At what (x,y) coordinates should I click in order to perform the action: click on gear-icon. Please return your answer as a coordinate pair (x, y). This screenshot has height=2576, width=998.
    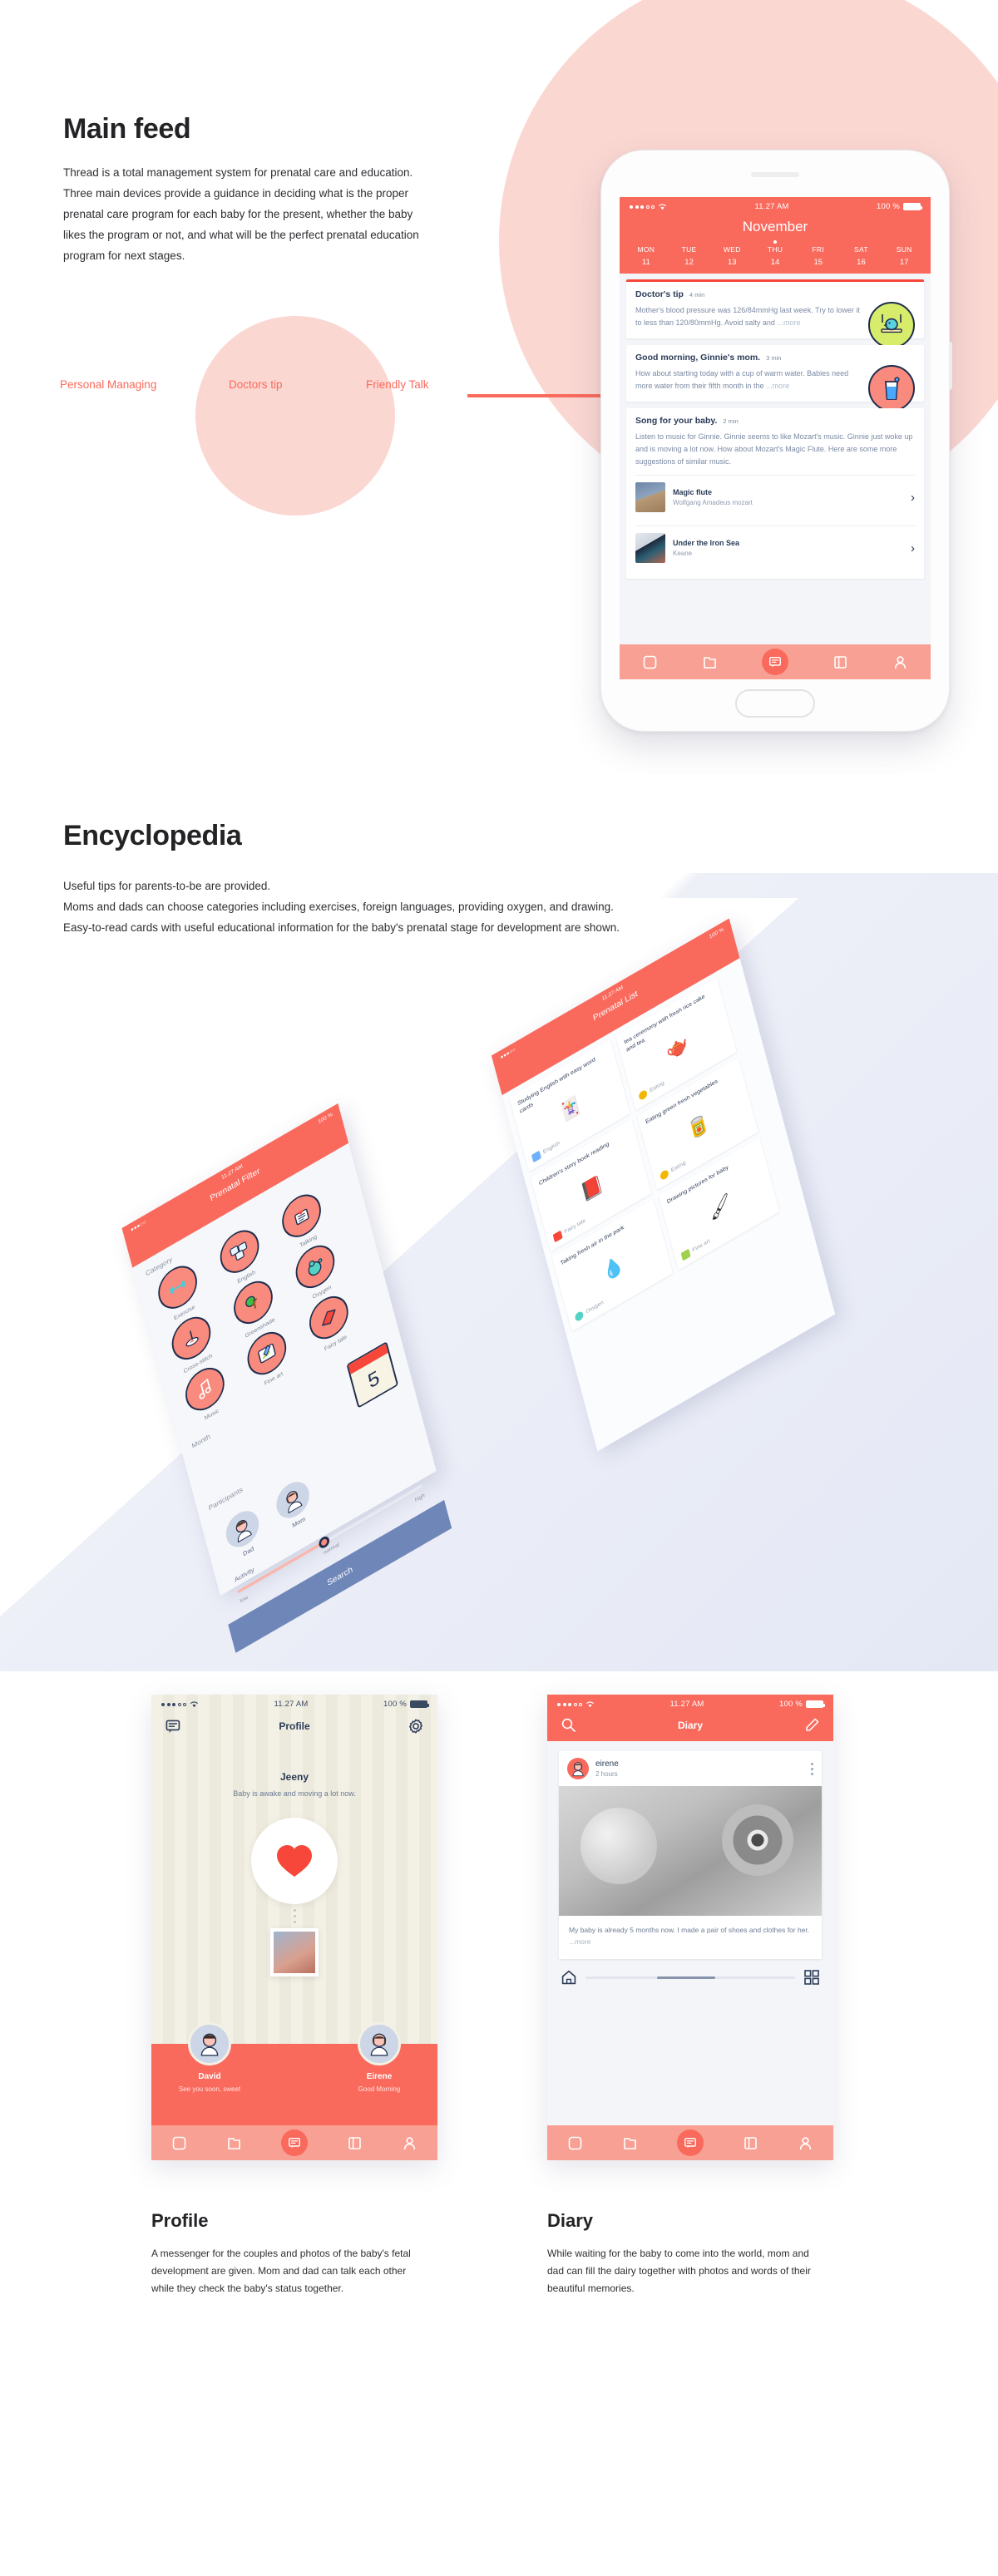
    Looking at the image, I should click on (416, 1726).